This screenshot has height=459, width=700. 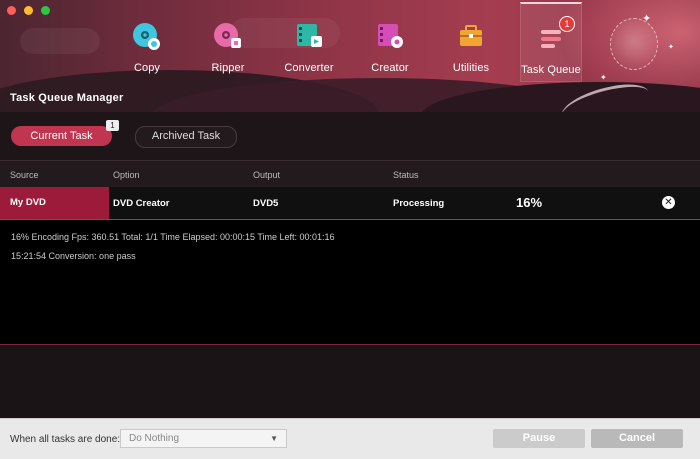 I want to click on task-source: My DVD, so click(x=54, y=203).